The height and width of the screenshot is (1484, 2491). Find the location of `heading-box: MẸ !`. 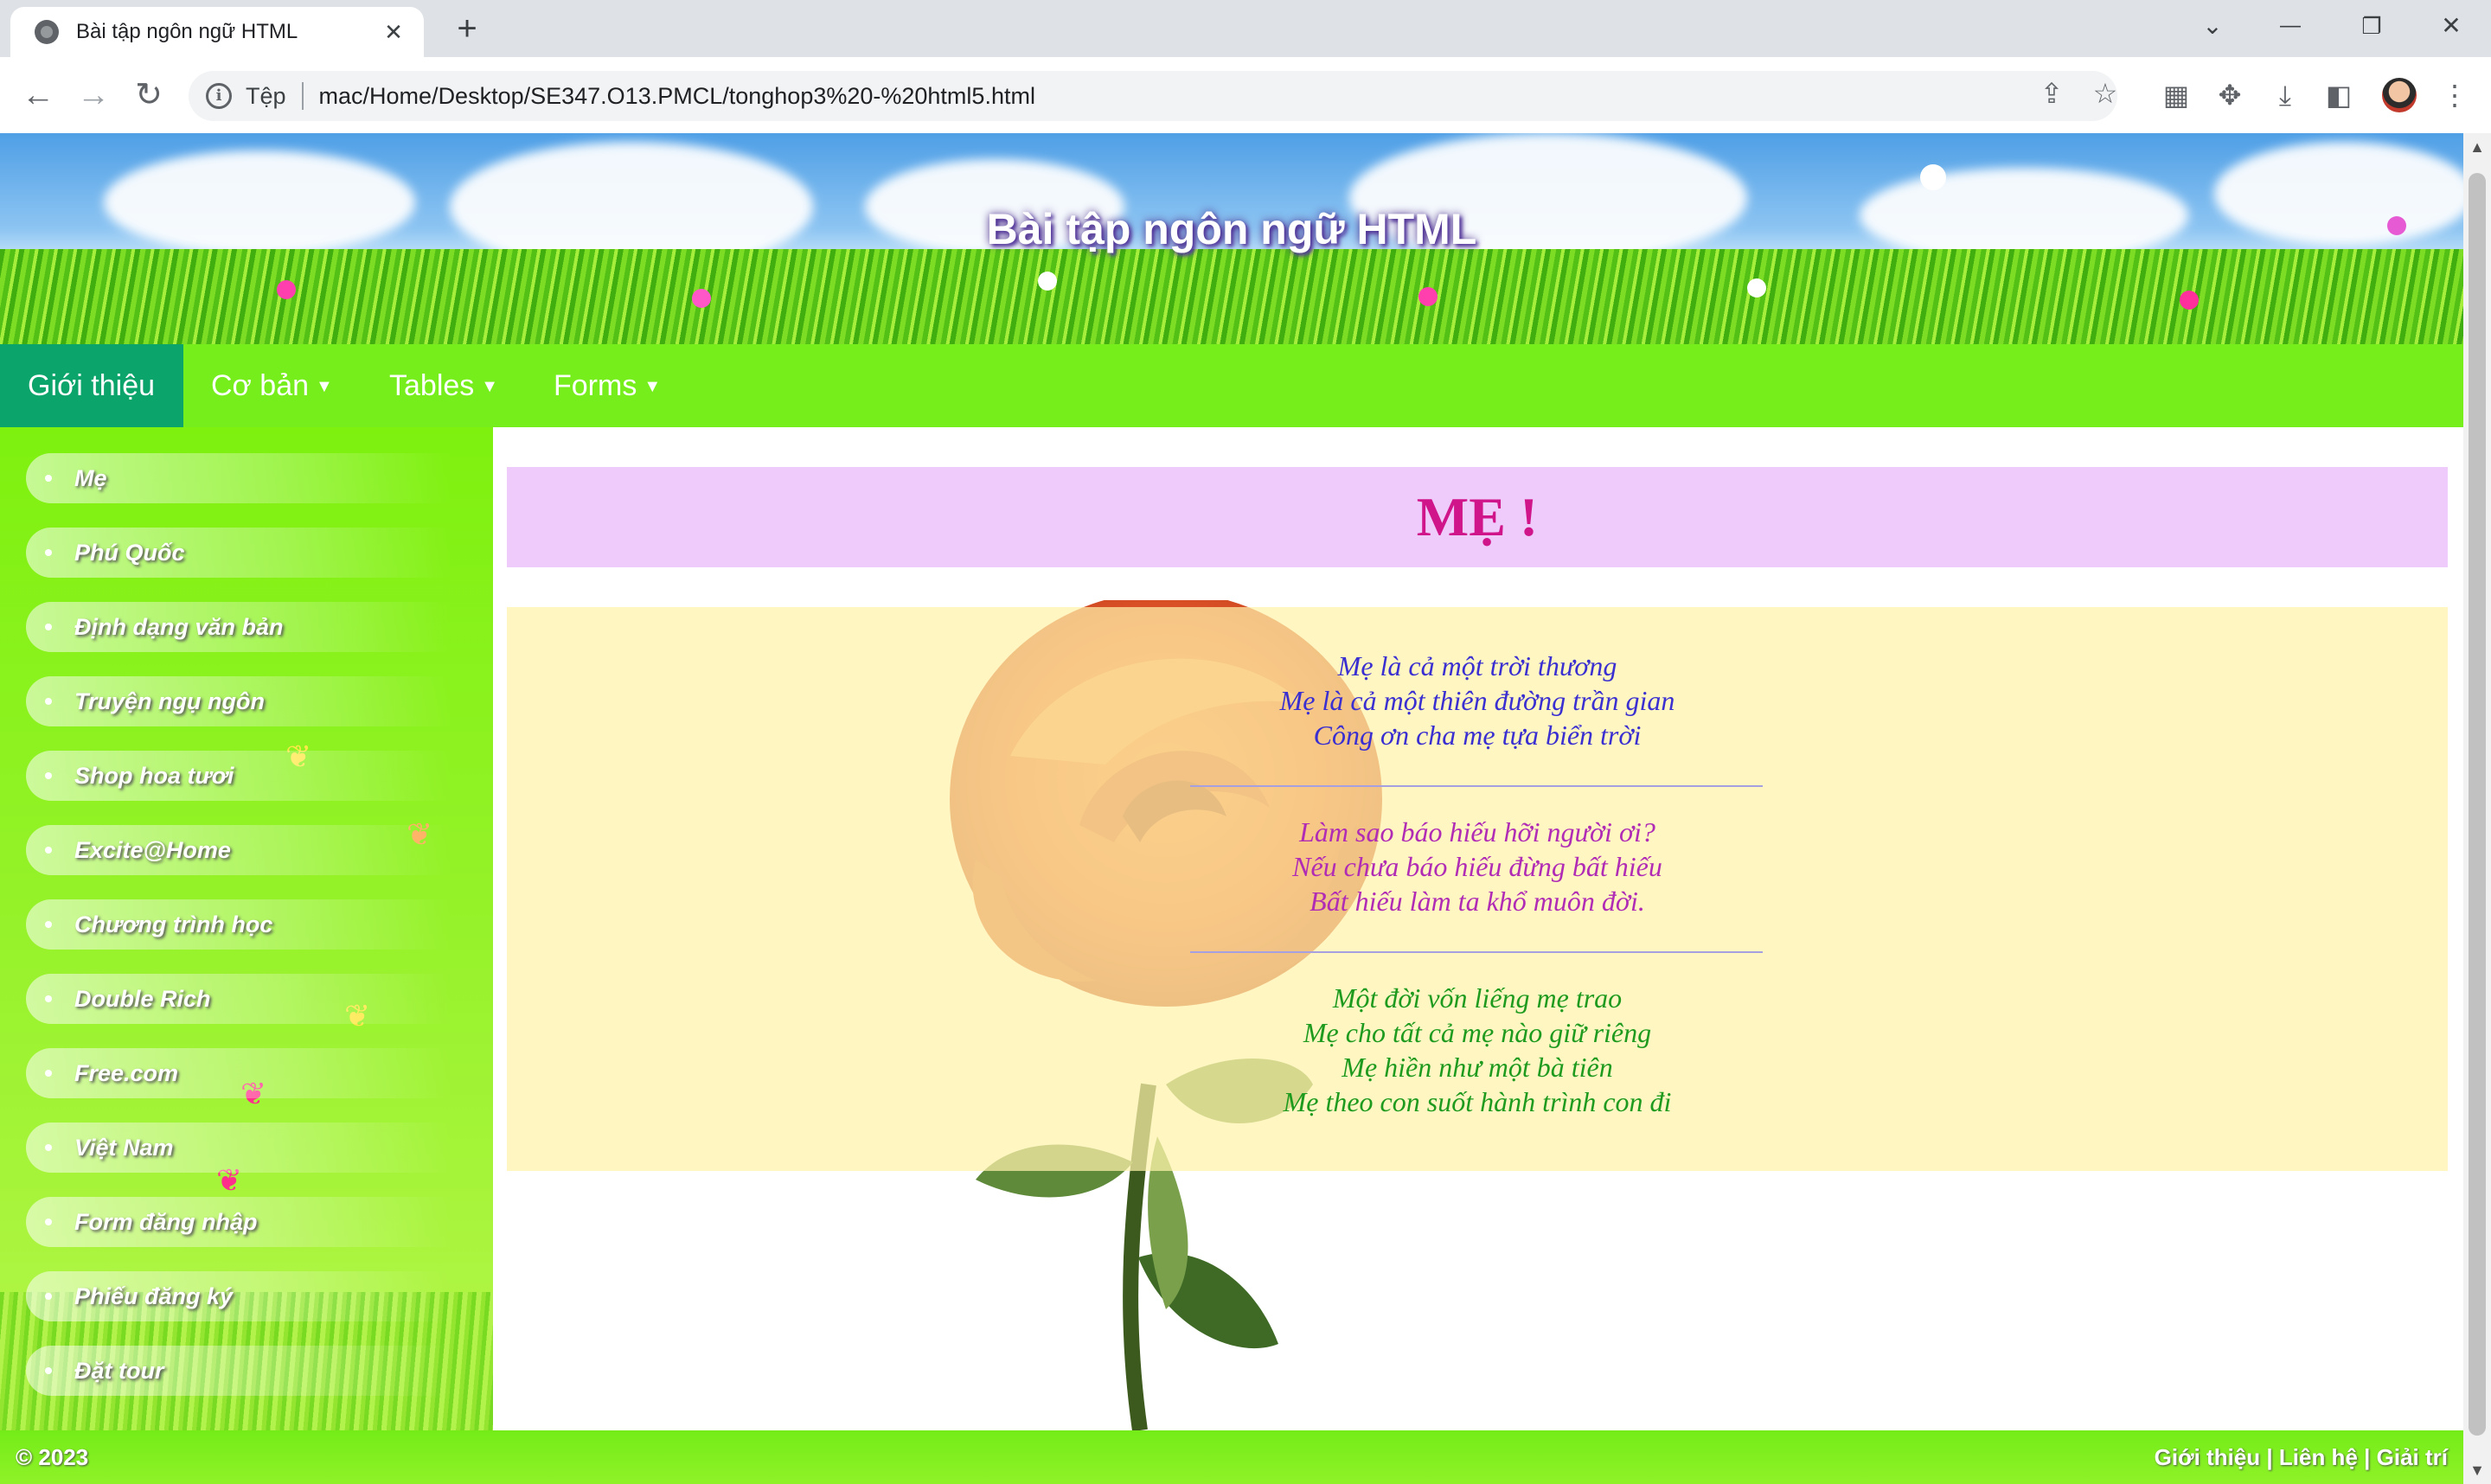

heading-box: MẸ ! is located at coordinates (1477, 517).